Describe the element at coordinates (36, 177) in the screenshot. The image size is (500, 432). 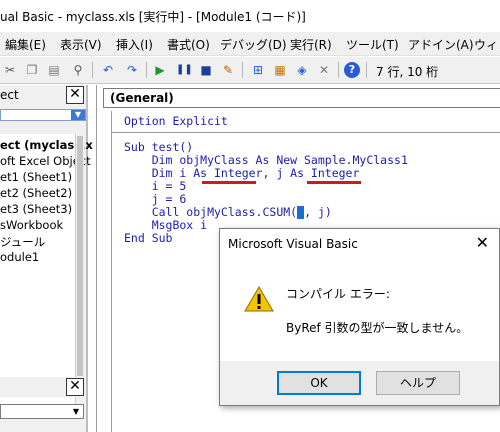
I see `tree-item-sheet1: et1 (Sheet1)` at that location.